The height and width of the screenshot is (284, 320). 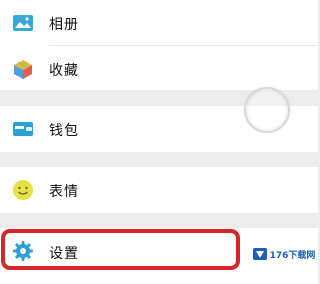 What do you see at coordinates (23, 69) in the screenshot?
I see `favorites-cube-icon` at bounding box center [23, 69].